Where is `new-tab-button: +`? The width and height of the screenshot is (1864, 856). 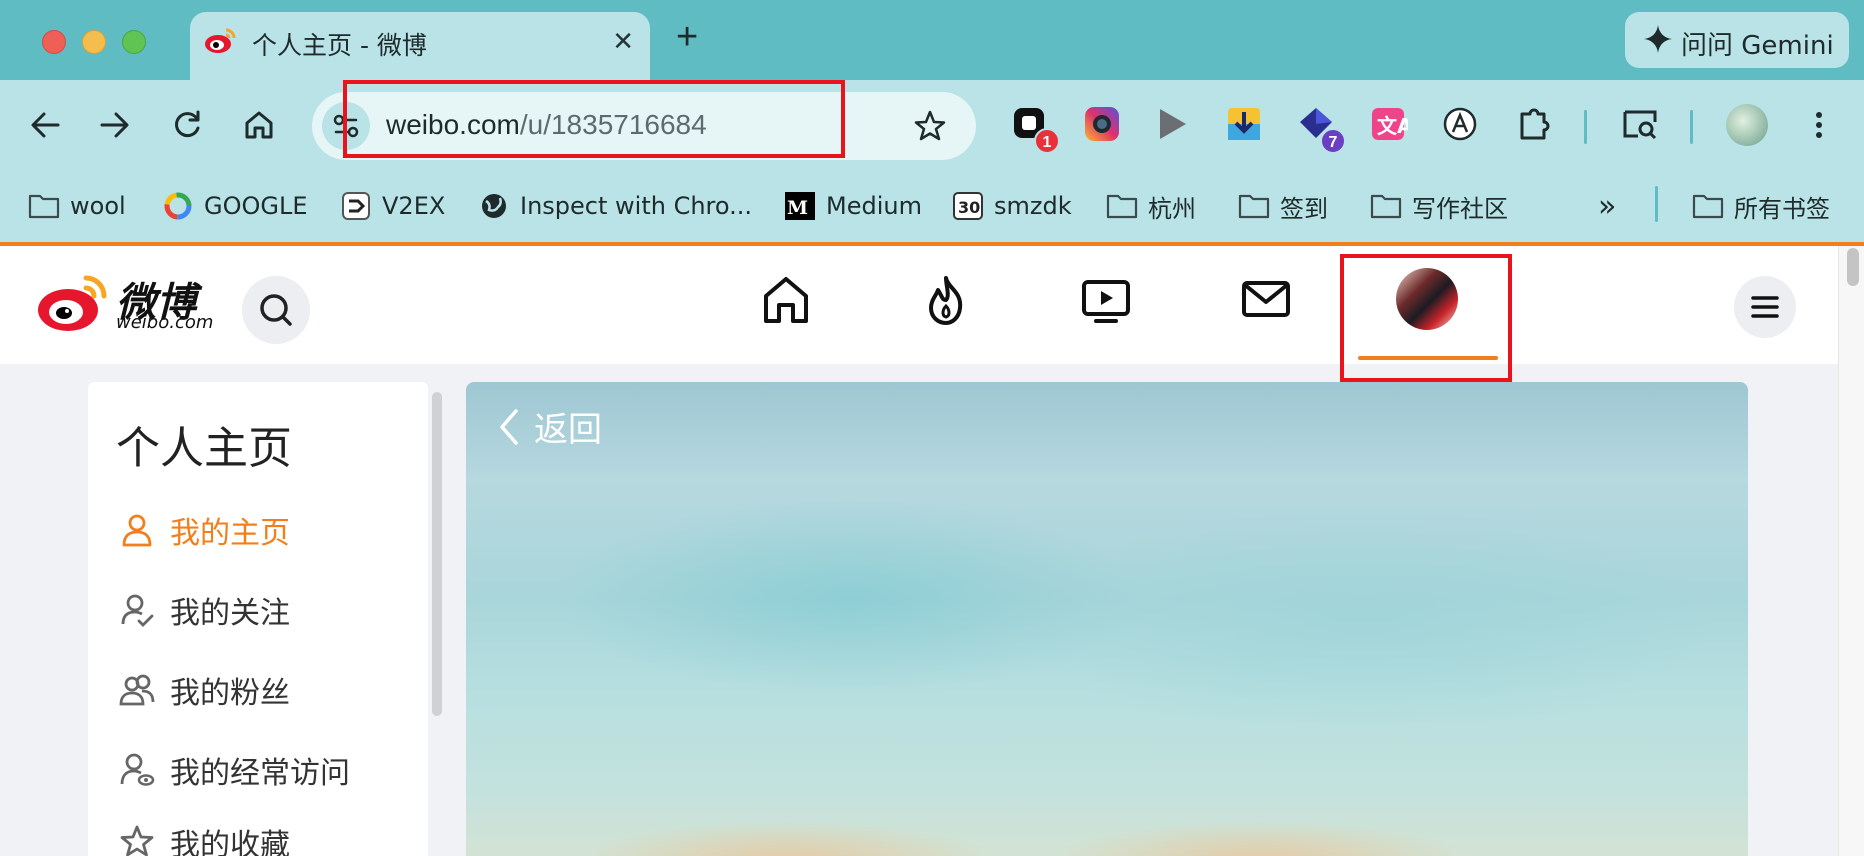 new-tab-button: + is located at coordinates (687, 37).